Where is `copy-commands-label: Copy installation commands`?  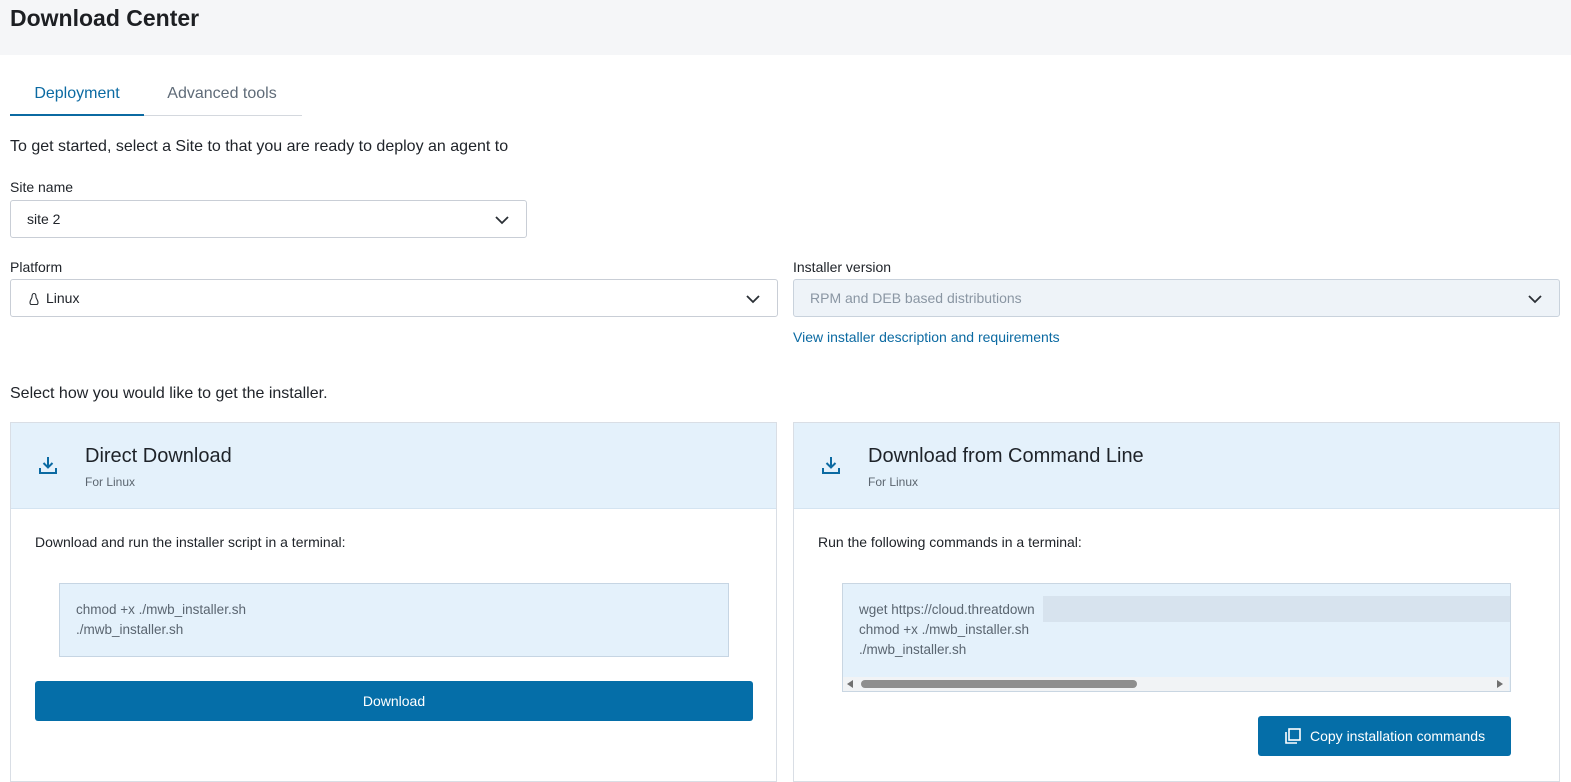 copy-commands-label: Copy installation commands is located at coordinates (1398, 736).